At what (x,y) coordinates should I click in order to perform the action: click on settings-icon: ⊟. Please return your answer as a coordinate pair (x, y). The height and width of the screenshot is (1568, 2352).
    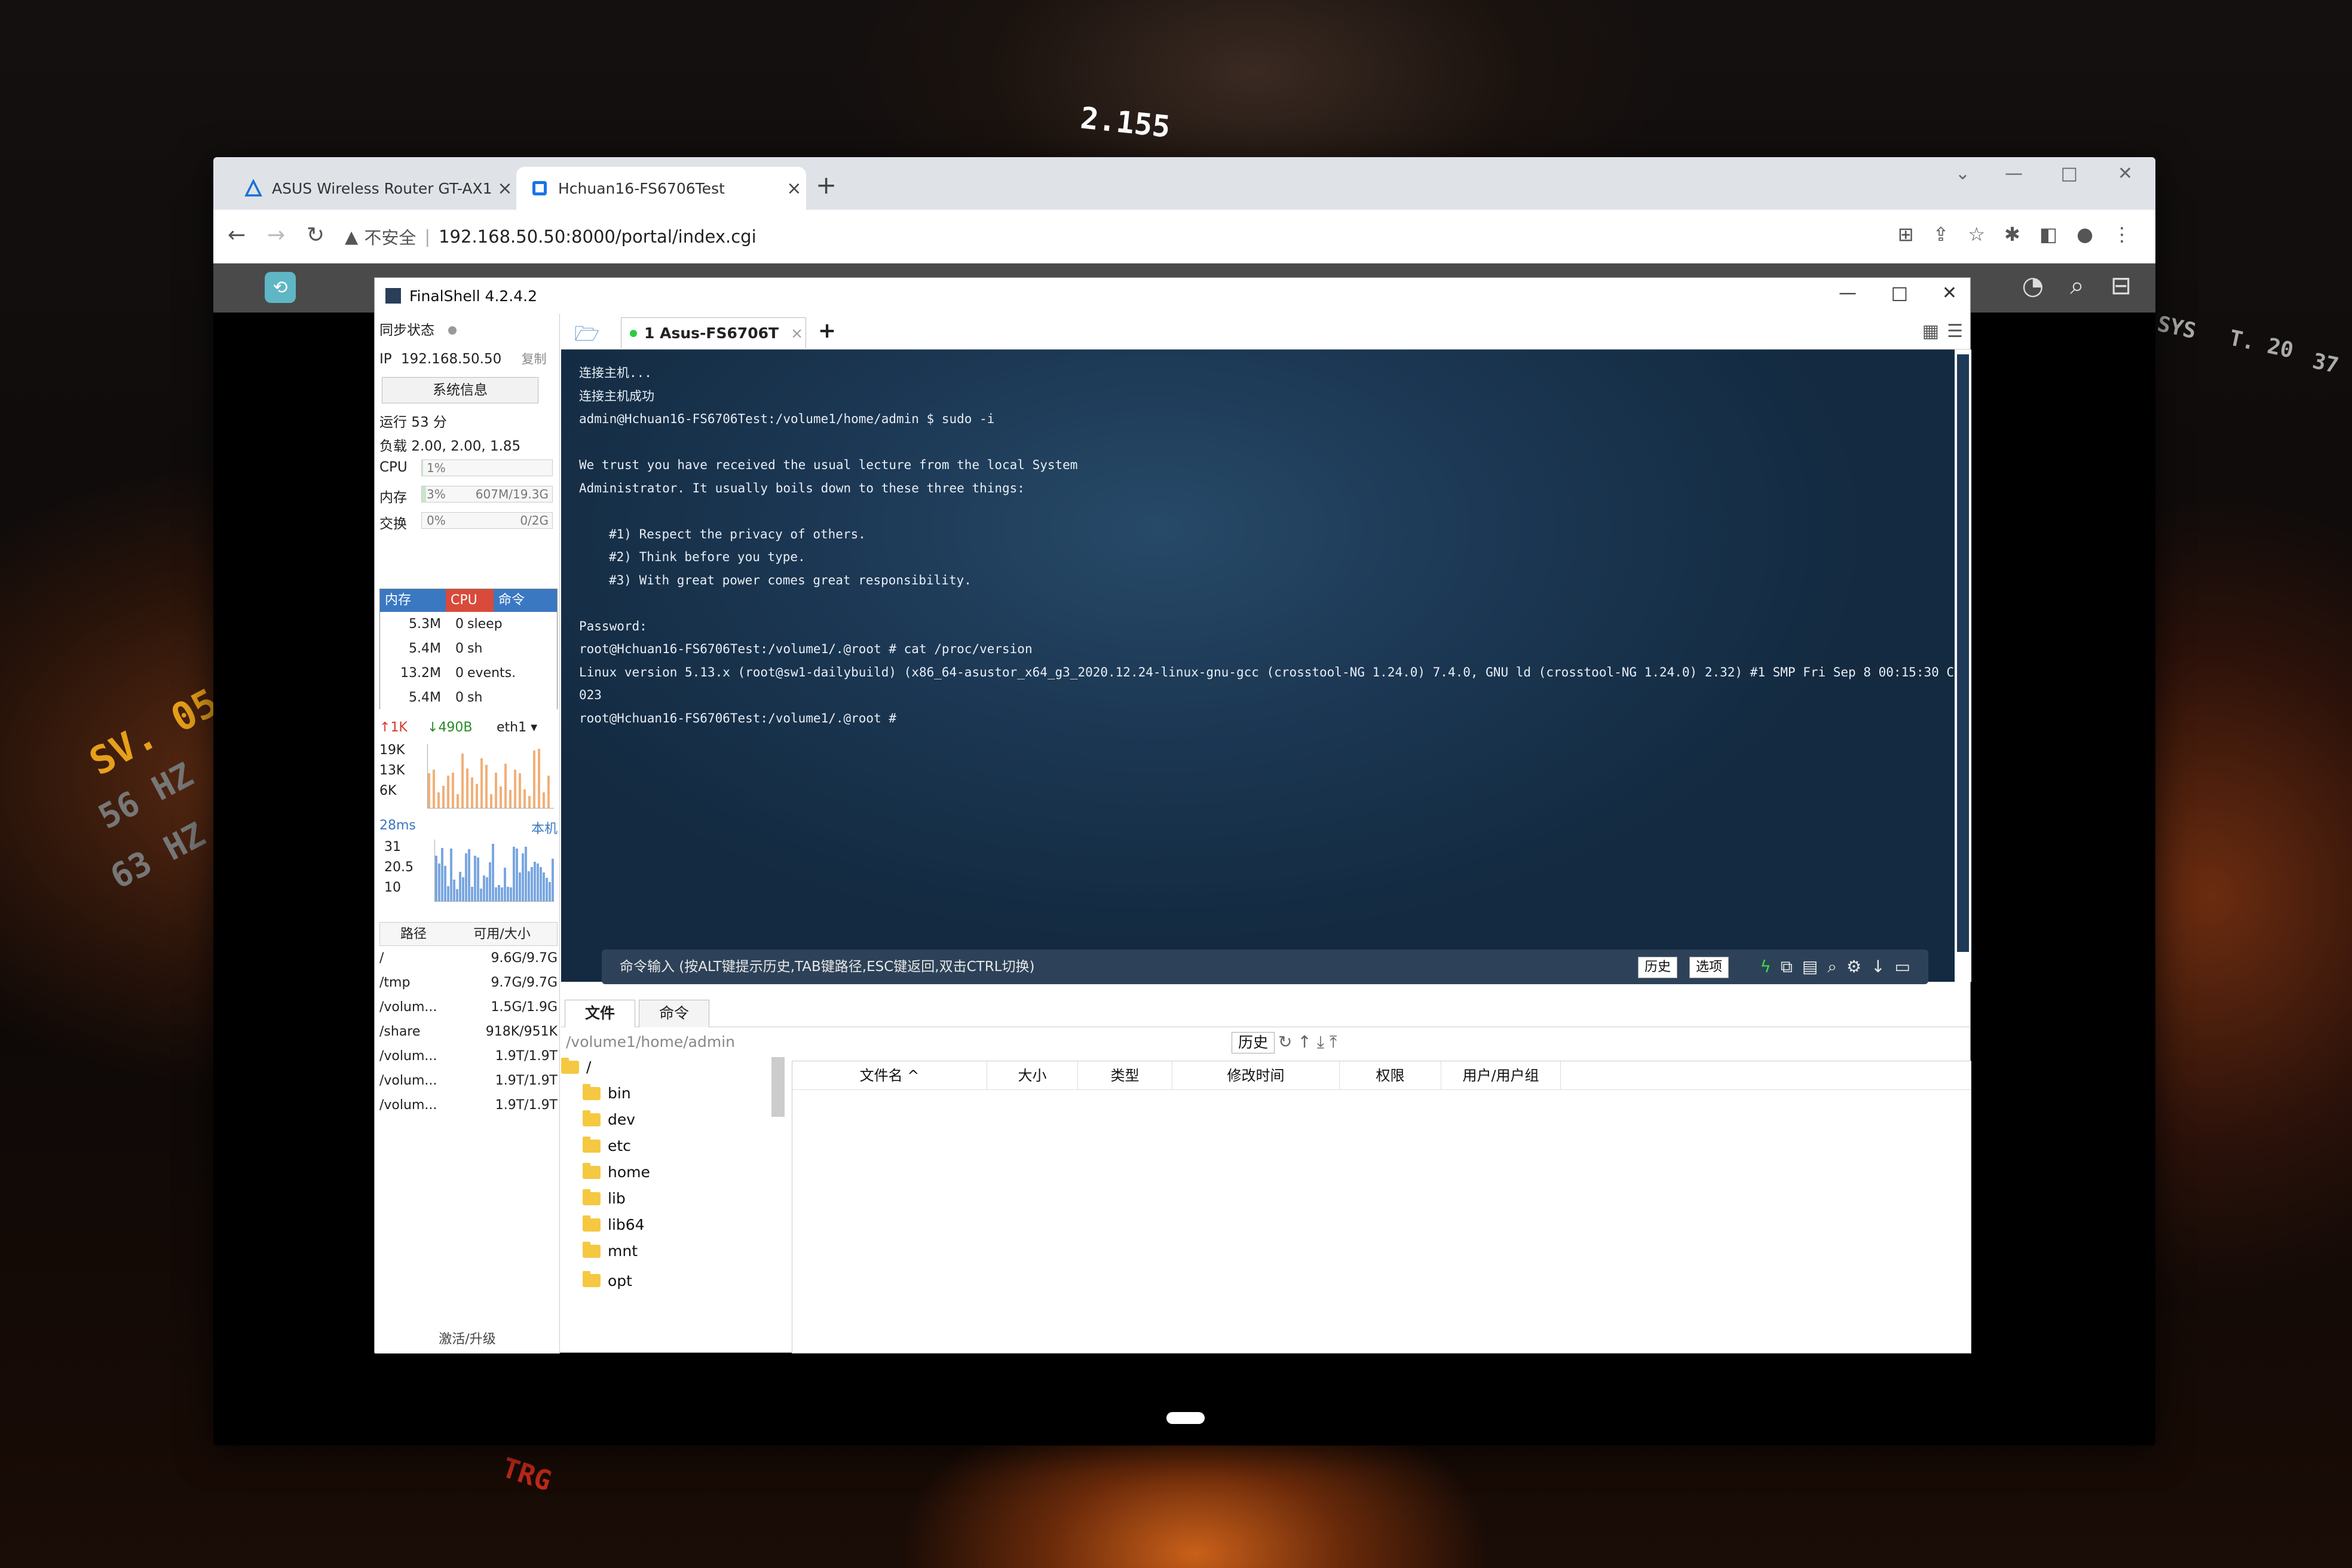
    Looking at the image, I should click on (2121, 286).